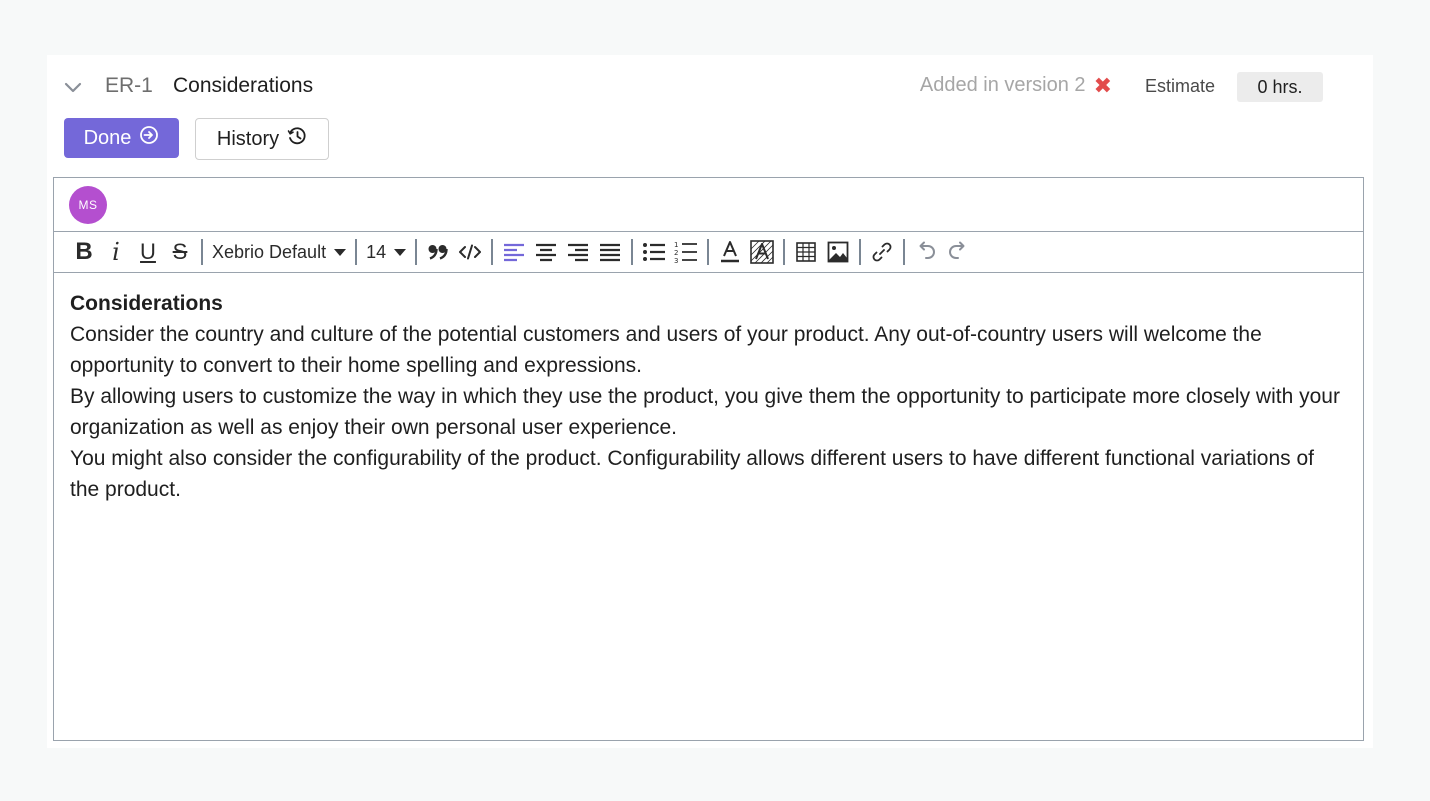  I want to click on arrow-circle-right-icon, so click(149, 138).